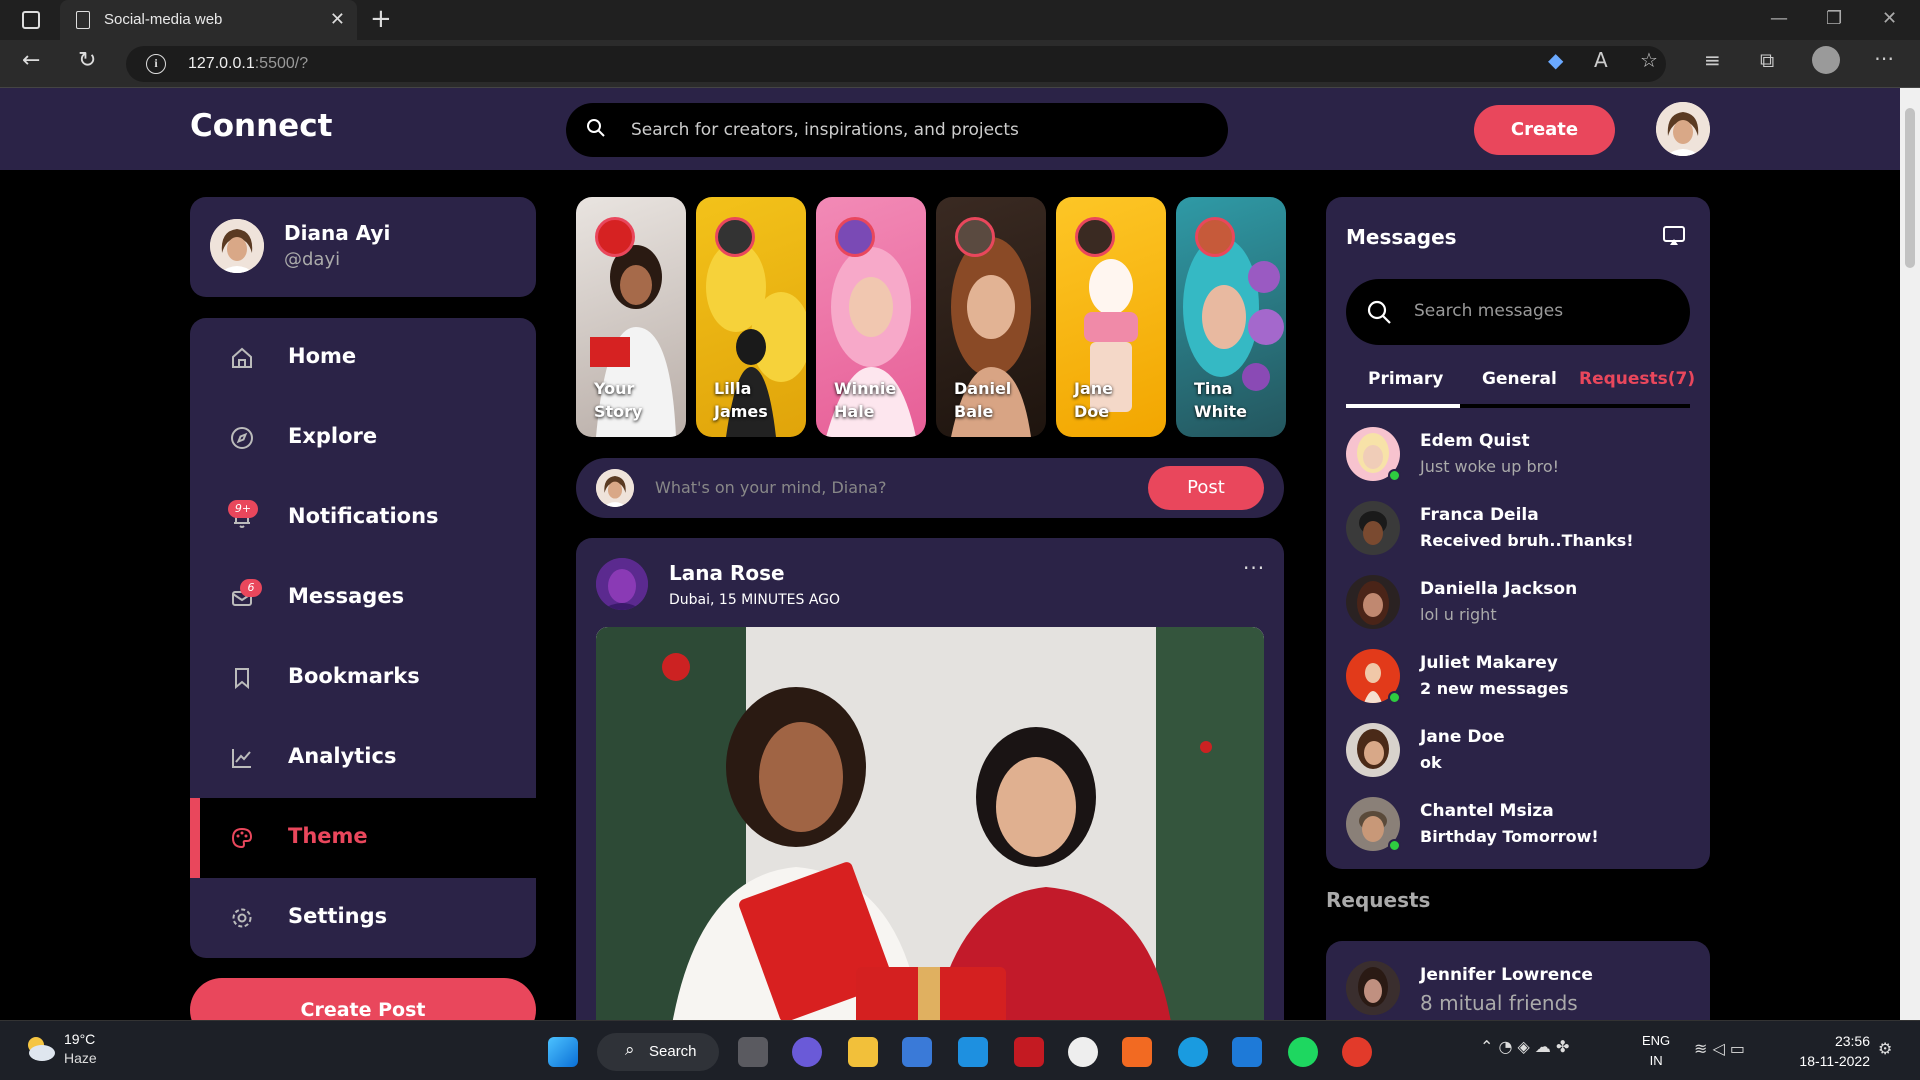  What do you see at coordinates (1518, 605) in the screenshot?
I see `message-row: Daniella Jackson lol u right` at bounding box center [1518, 605].